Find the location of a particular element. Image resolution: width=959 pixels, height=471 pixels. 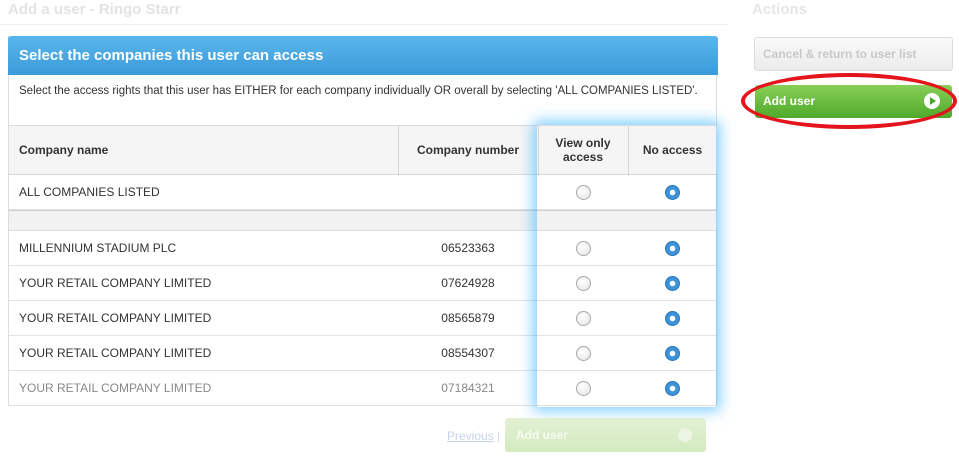

company-number: 06523363 is located at coordinates (468, 248).